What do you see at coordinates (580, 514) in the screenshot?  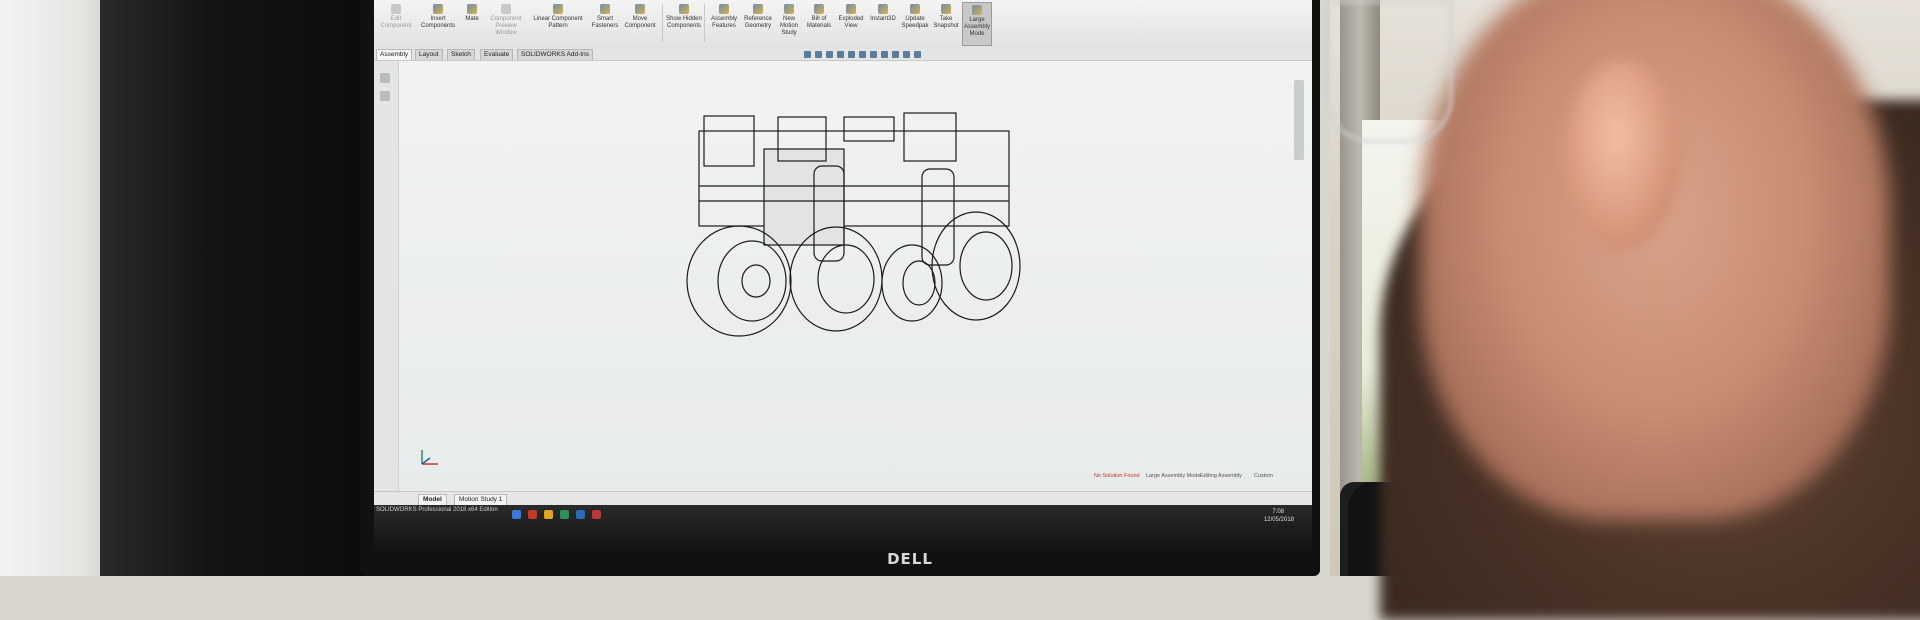 I see `outlook-icon` at bounding box center [580, 514].